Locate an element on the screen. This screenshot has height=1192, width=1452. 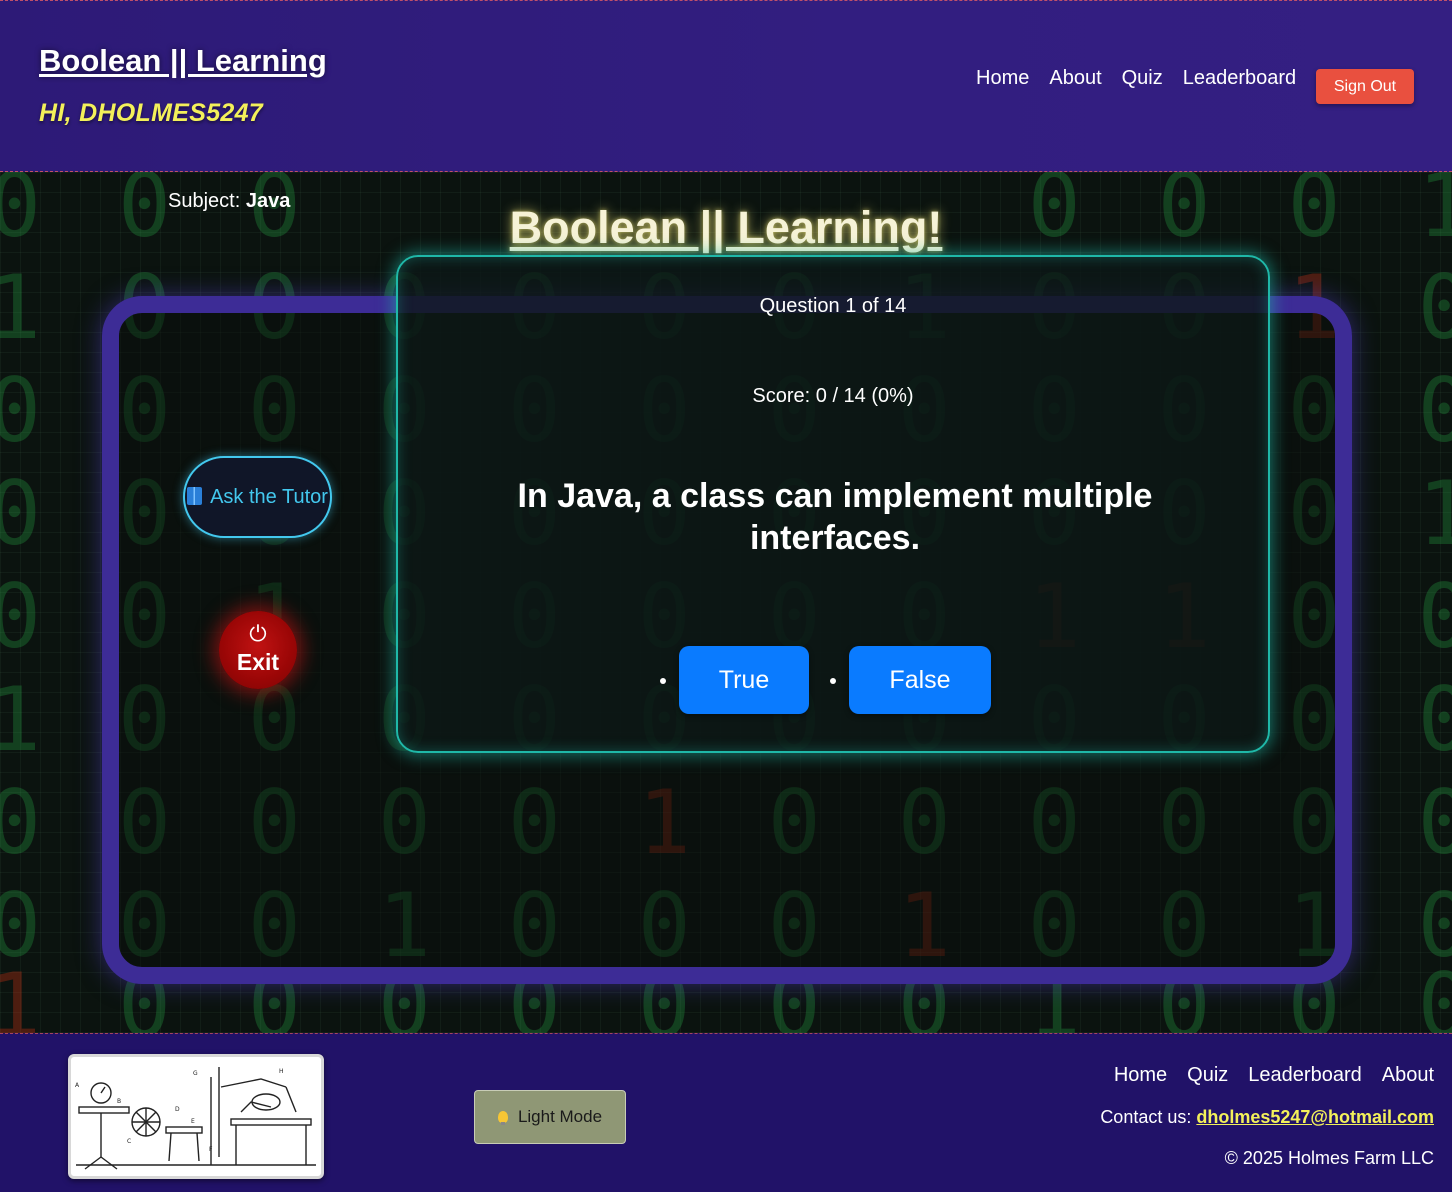
svg-text: C is located at coordinates (129, 1141).